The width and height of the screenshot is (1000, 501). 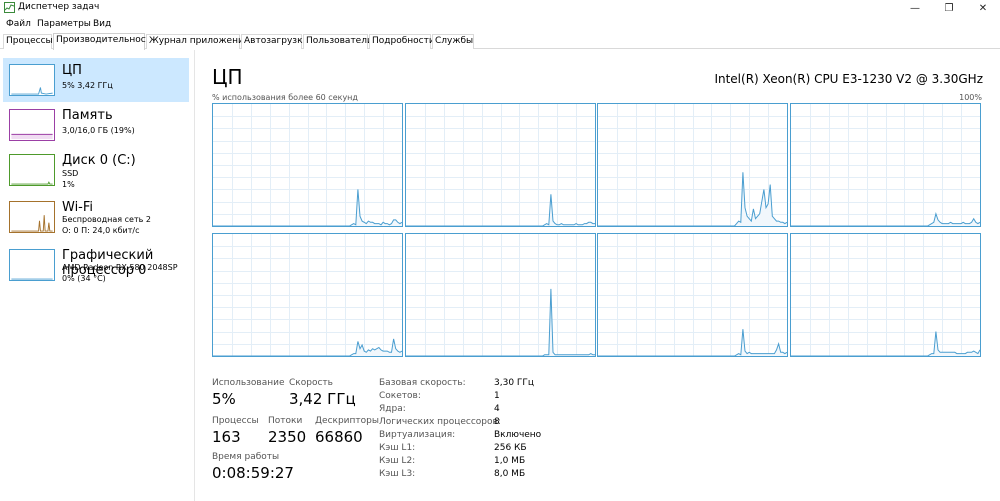 What do you see at coordinates (227, 77) in the screenshot?
I see `page-title: ЦП` at bounding box center [227, 77].